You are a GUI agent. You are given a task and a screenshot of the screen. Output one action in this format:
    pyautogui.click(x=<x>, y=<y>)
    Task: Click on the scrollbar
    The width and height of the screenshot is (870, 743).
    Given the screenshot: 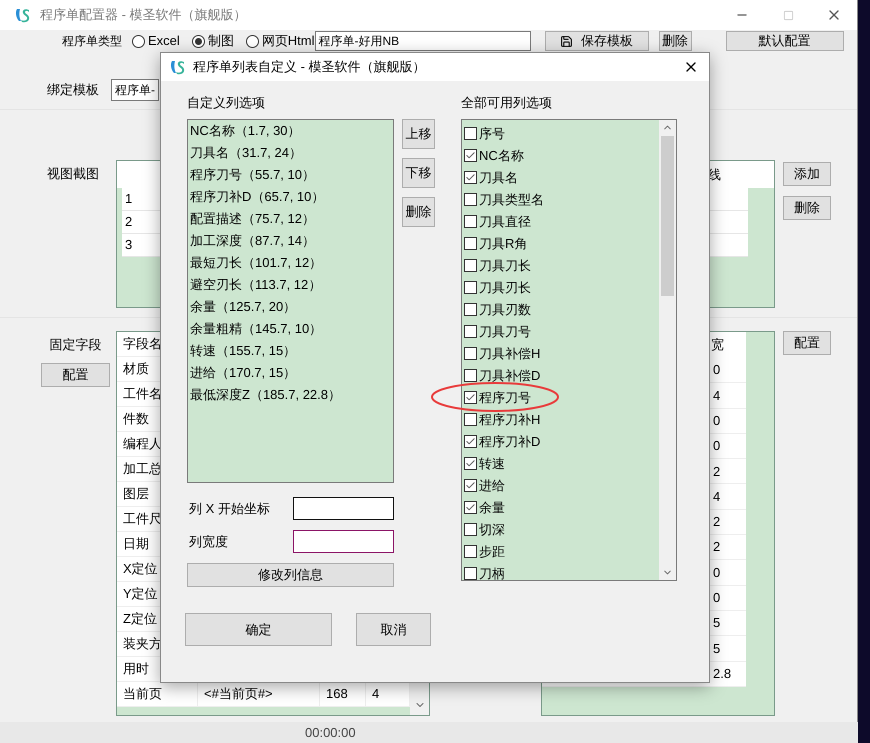 What is the action you would take?
    pyautogui.click(x=667, y=350)
    